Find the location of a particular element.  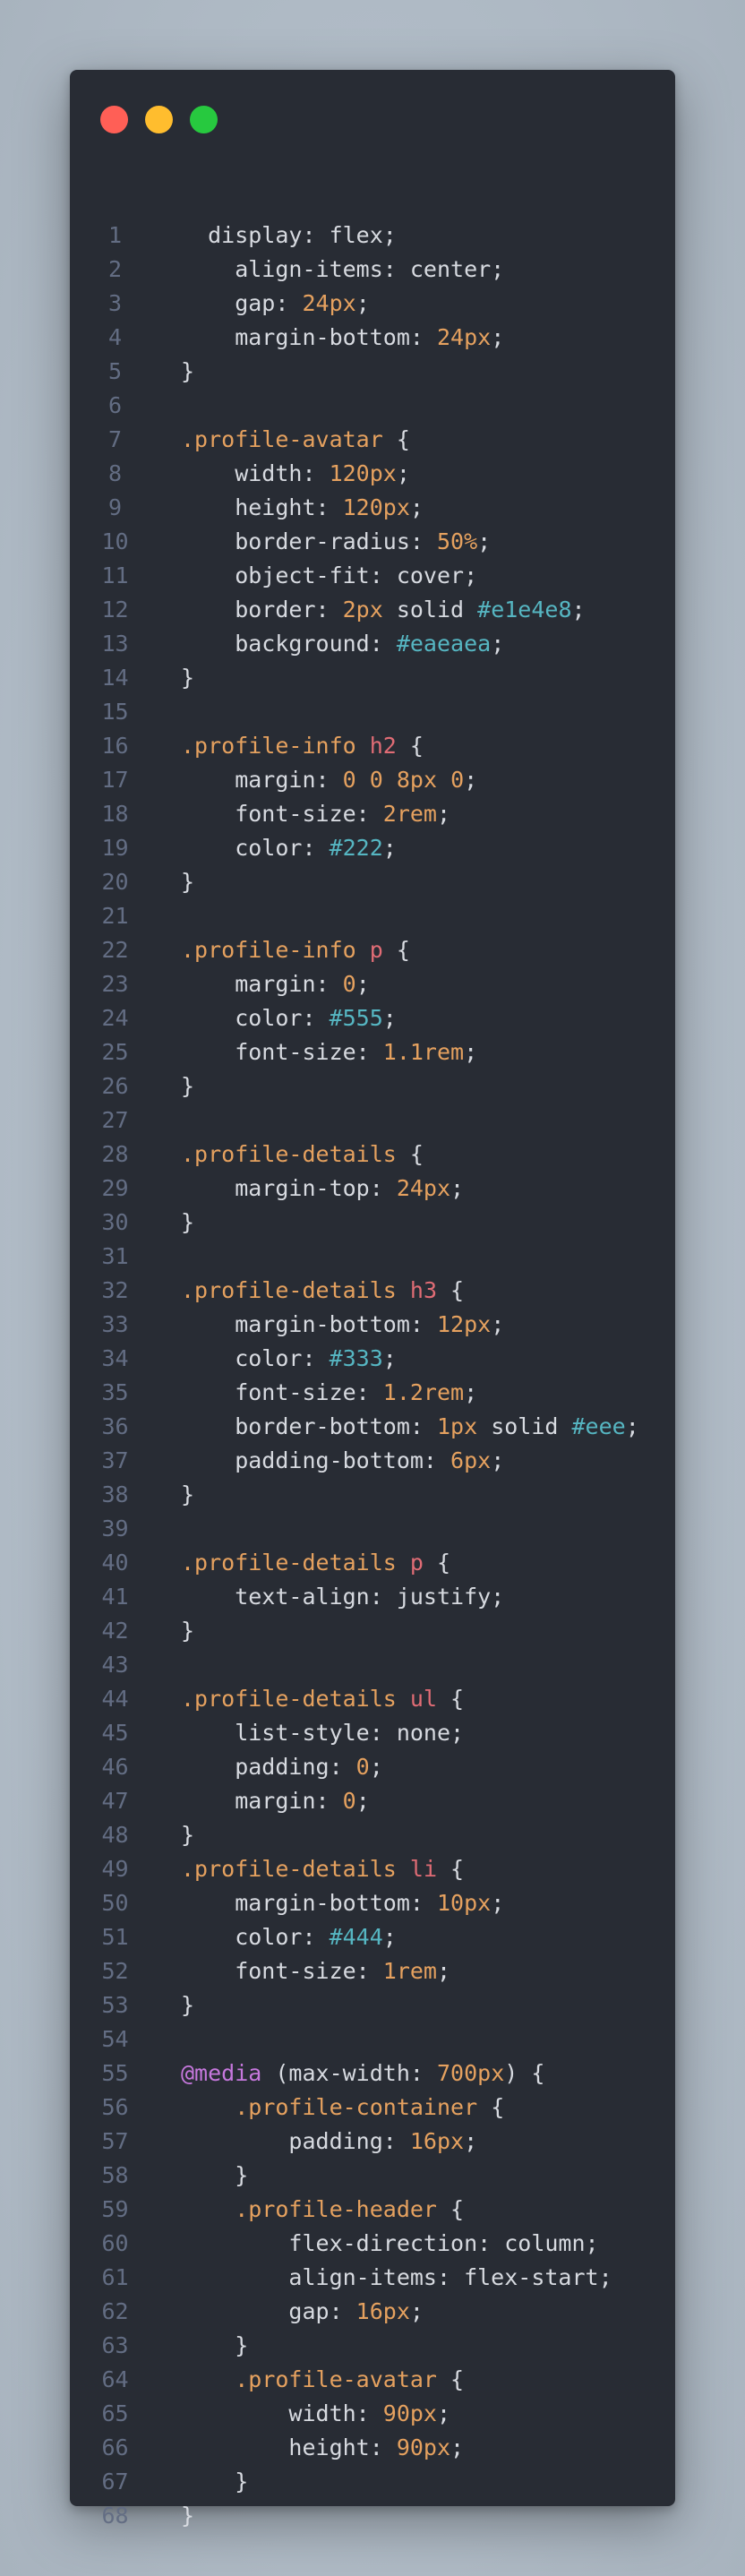

code-token: 700px is located at coordinates (470, 2073).